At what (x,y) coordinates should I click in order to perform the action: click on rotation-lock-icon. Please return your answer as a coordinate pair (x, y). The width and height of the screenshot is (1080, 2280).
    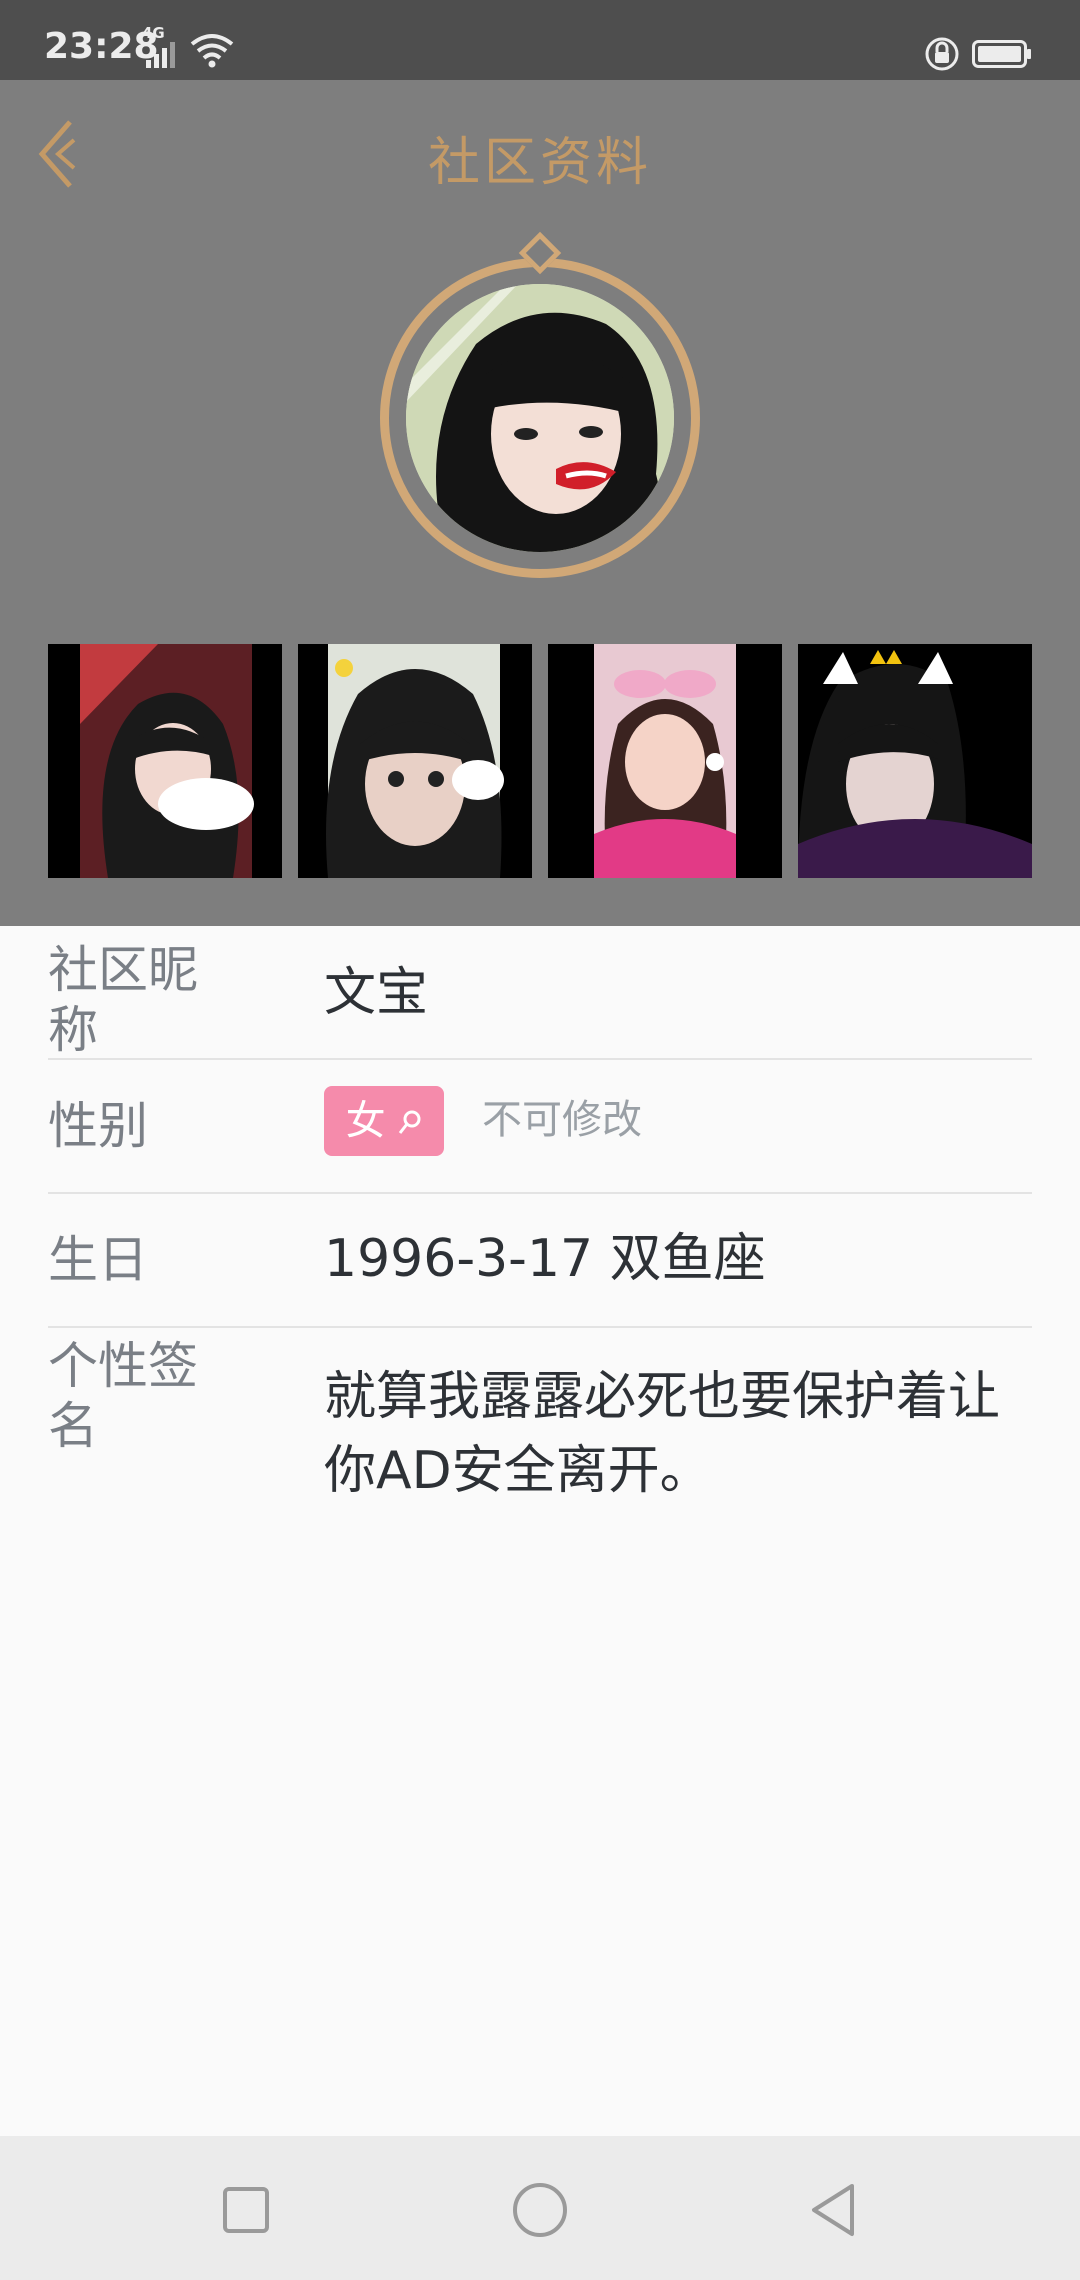
    Looking at the image, I should click on (942, 54).